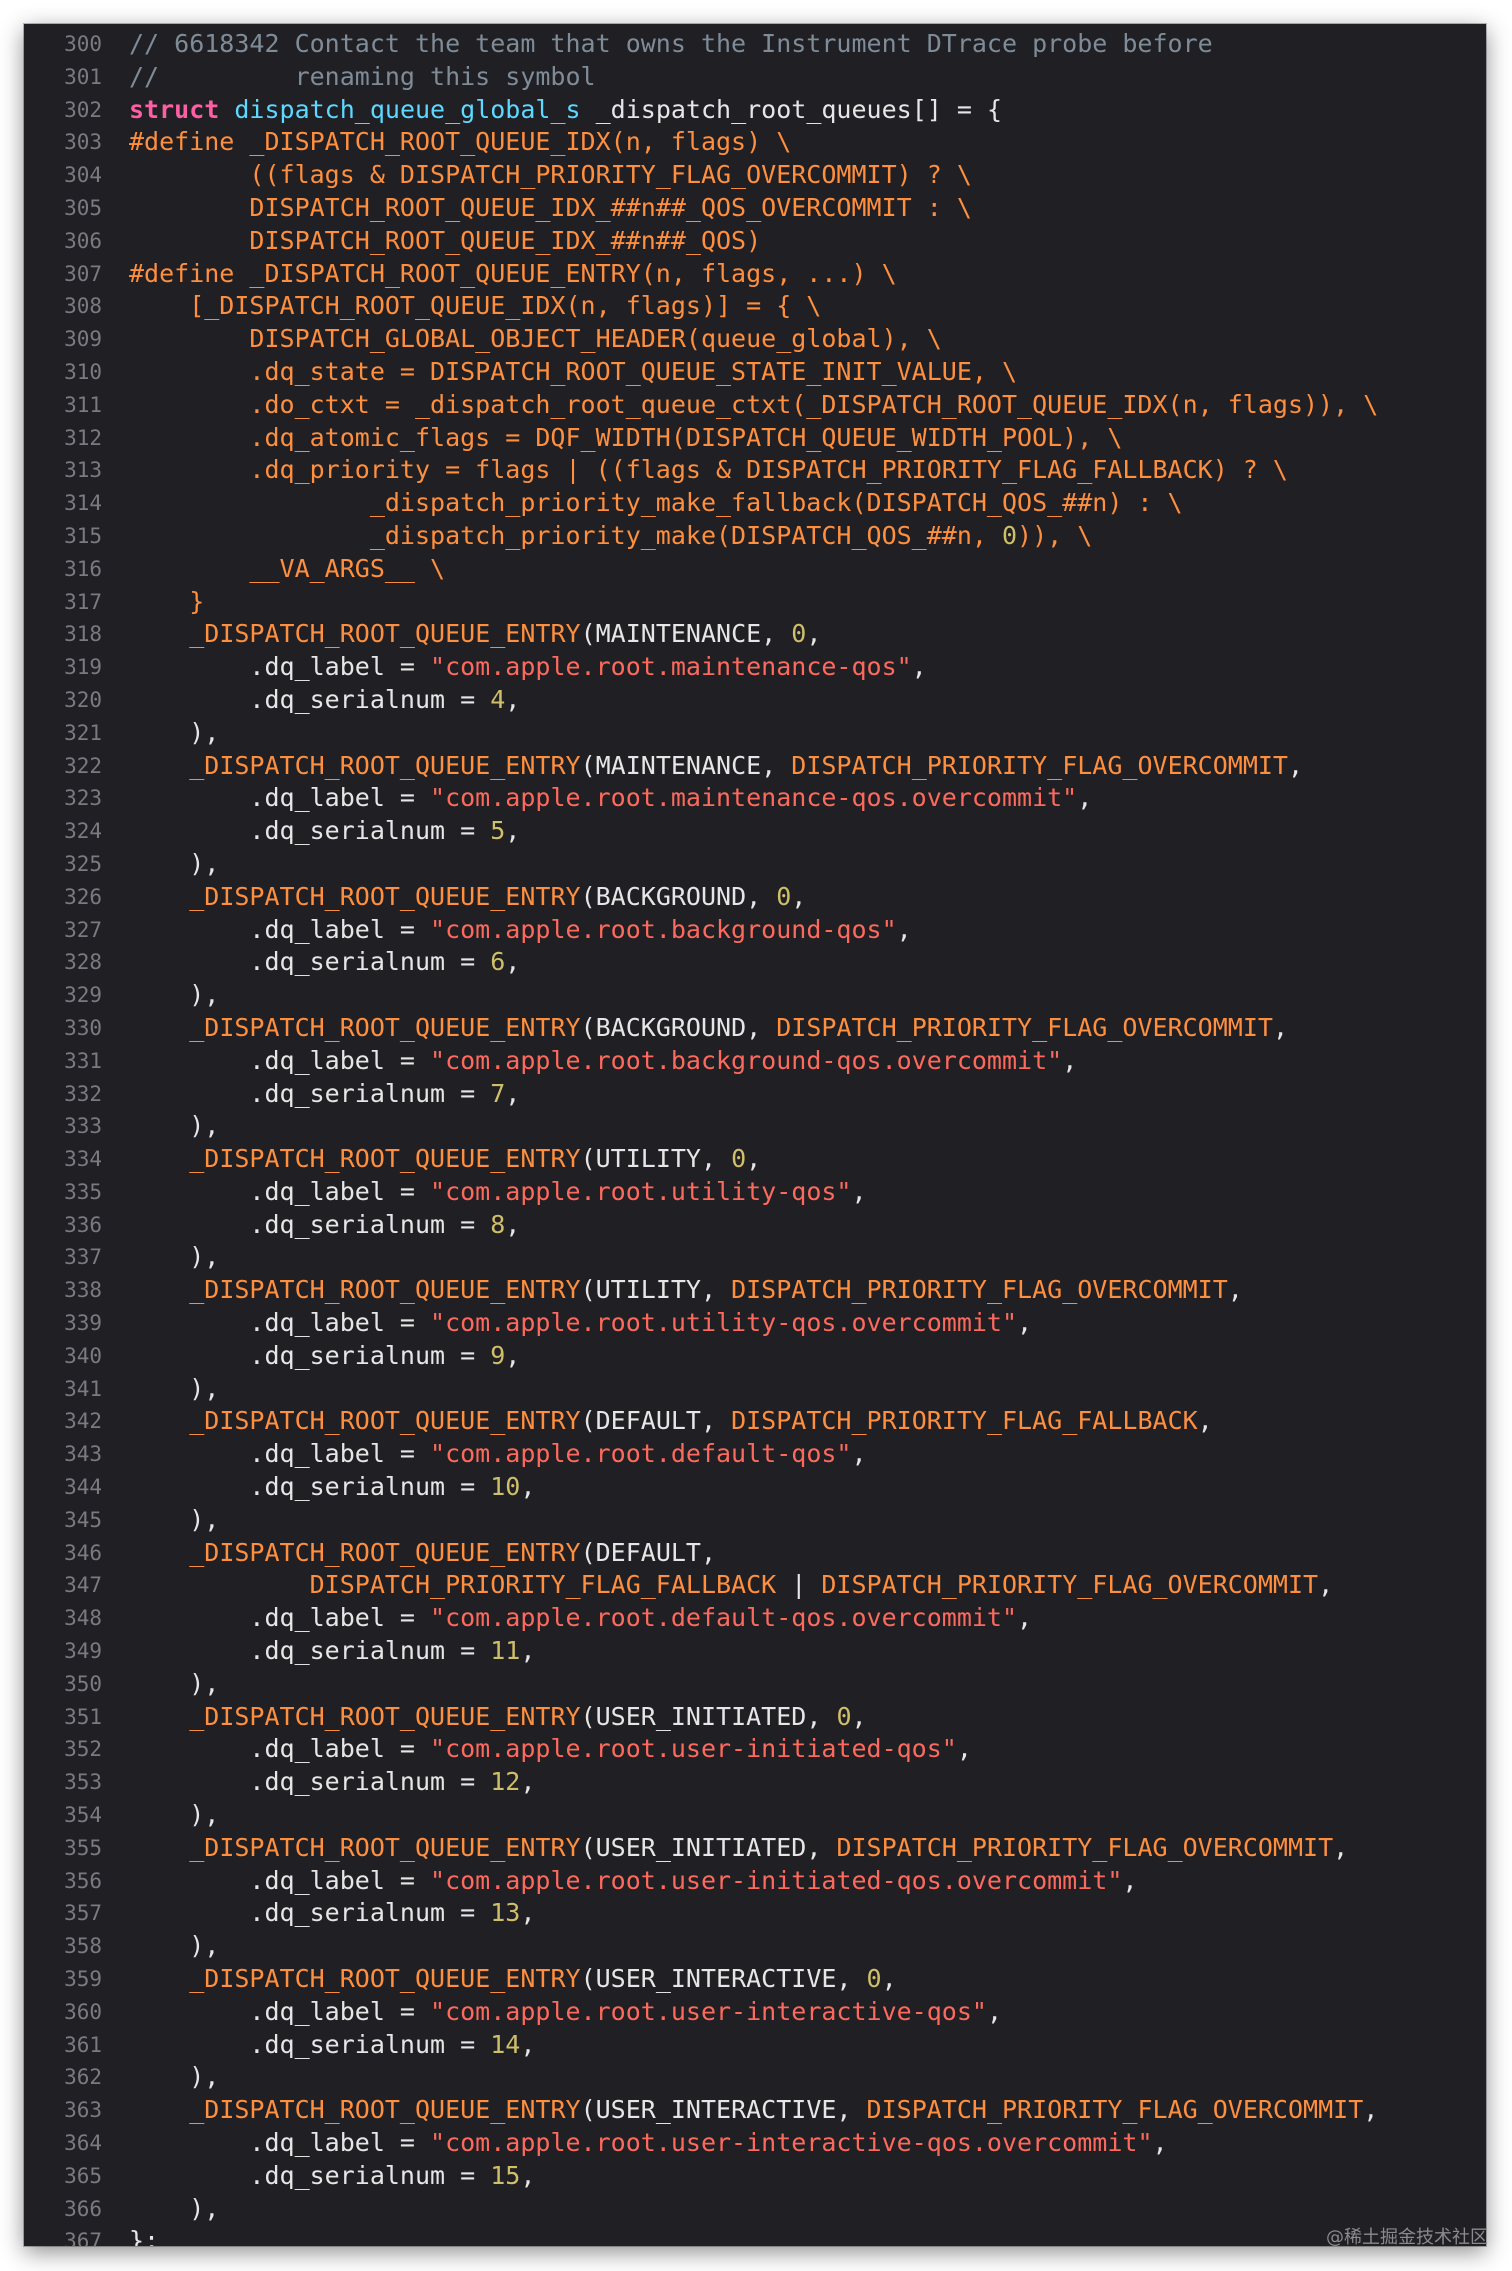 This screenshot has height=2271, width=1512. What do you see at coordinates (83, 863) in the screenshot?
I see `line-number: 325` at bounding box center [83, 863].